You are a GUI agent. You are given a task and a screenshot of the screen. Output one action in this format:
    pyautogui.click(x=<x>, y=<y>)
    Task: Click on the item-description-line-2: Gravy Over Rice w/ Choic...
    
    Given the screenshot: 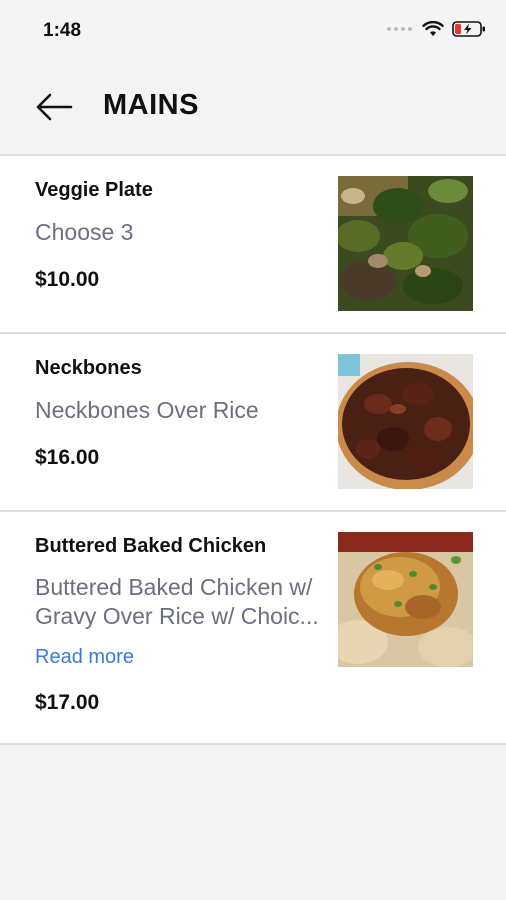 What is the action you would take?
    pyautogui.click(x=177, y=616)
    